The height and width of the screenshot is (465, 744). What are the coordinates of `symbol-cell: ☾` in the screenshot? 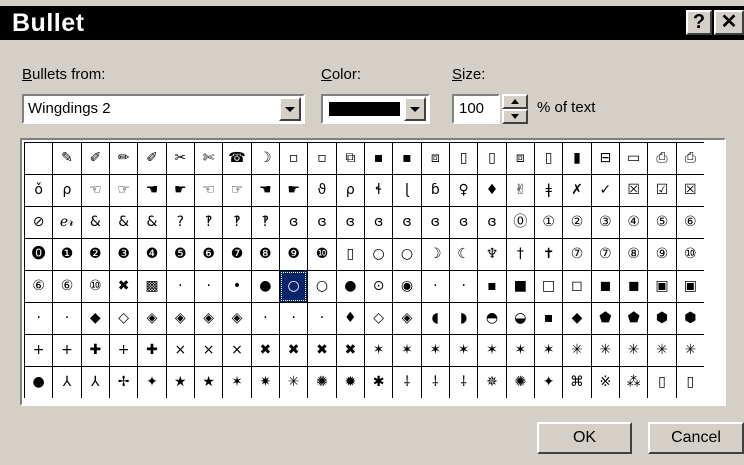 It's located at (464, 254).